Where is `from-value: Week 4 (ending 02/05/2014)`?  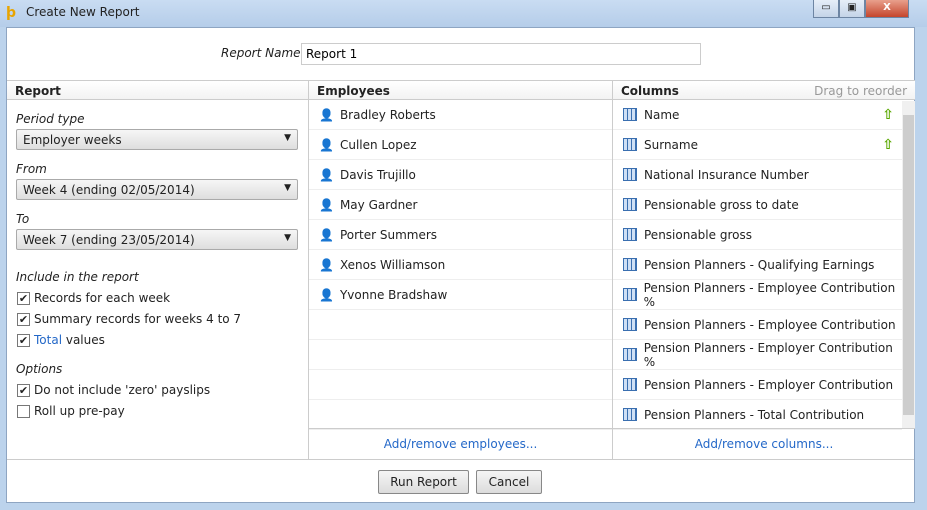
from-value: Week 4 (ending 02/05/2014) is located at coordinates (109, 190).